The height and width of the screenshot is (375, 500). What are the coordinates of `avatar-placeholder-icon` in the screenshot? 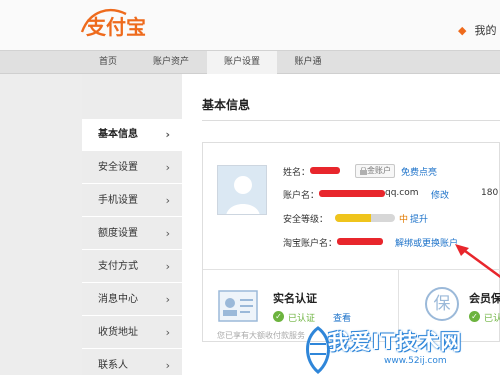 It's located at (243, 195).